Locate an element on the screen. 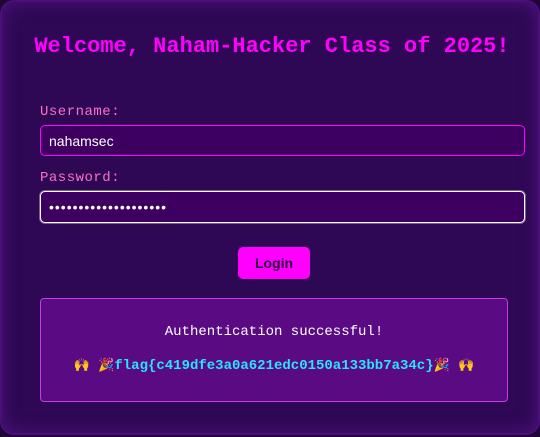 This screenshot has width=540, height=437. flag-value: flag{c419dfe3a0a621edc0150a133bb7a34c} is located at coordinates (274, 366).